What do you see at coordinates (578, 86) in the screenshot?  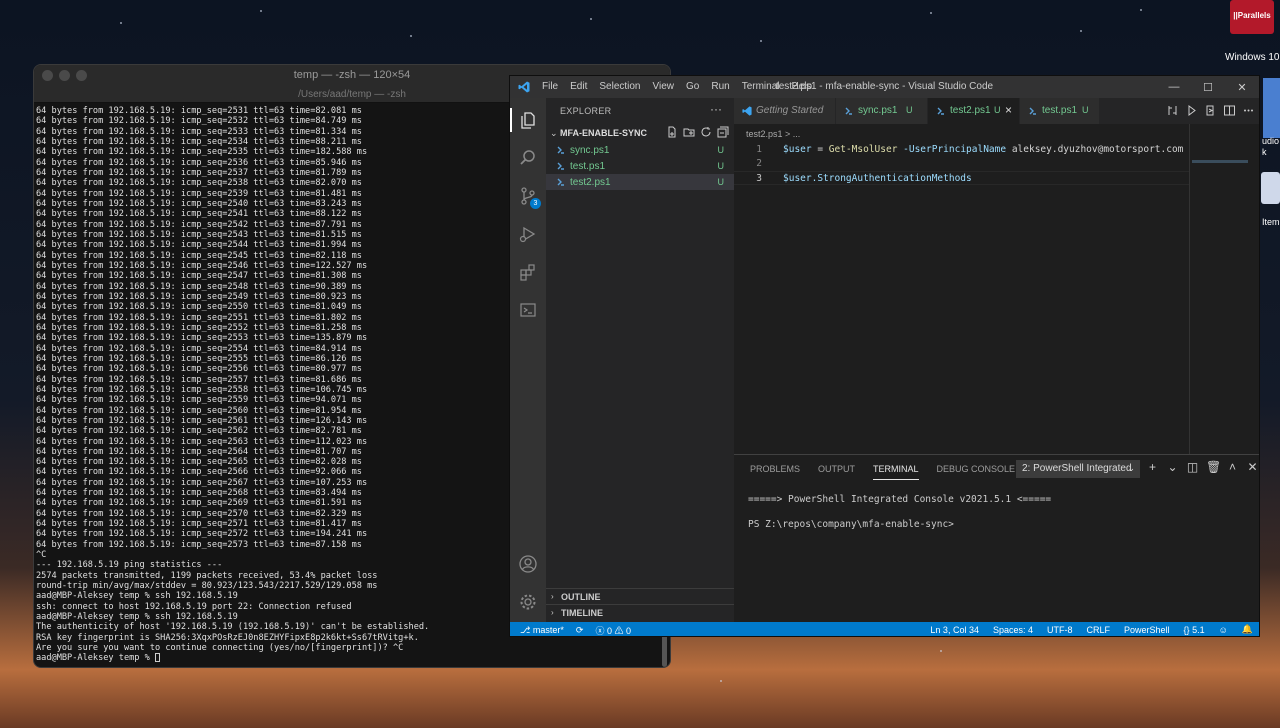 I see `menu-edit: Edit` at bounding box center [578, 86].